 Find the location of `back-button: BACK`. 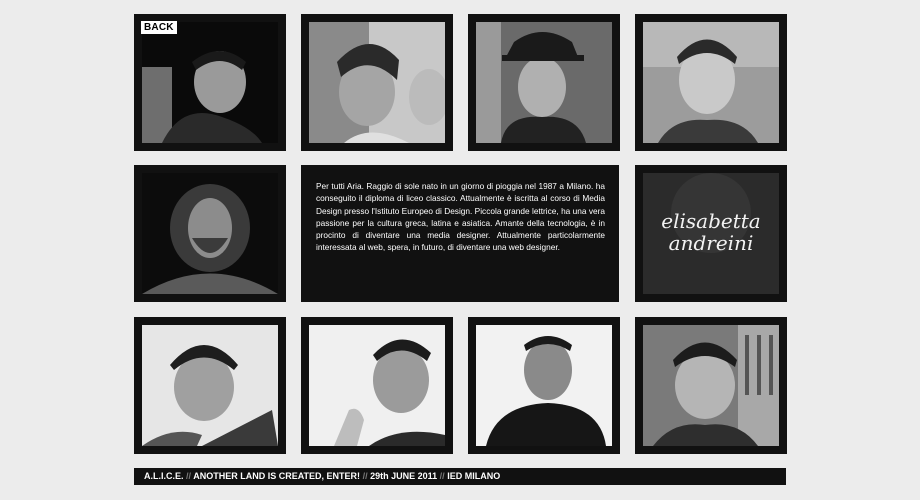

back-button: BACK is located at coordinates (159, 27).